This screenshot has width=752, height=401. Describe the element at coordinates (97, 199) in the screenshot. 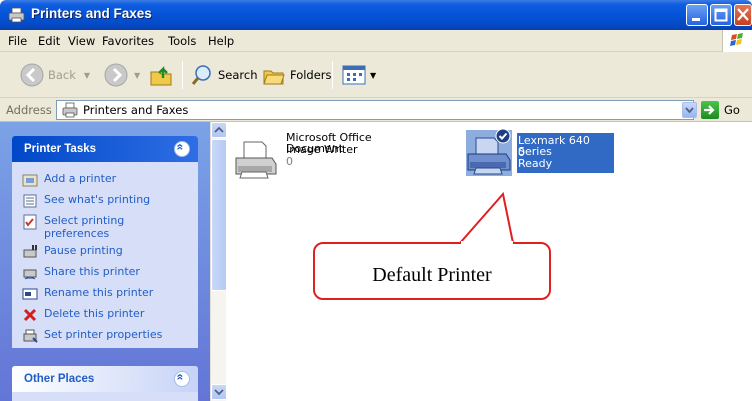

I see `task-label: See what's printing` at that location.